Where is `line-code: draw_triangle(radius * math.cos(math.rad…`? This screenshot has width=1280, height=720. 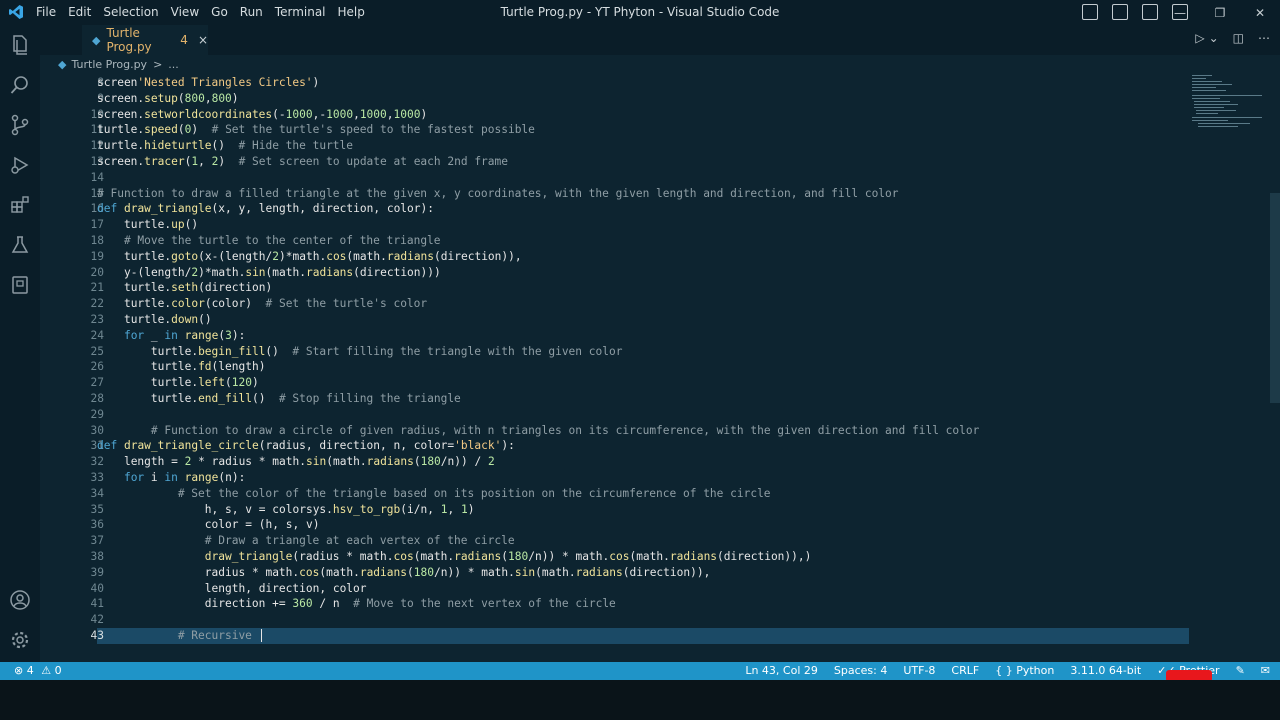 line-code: draw_triangle(radius * math.cos(math.rad… is located at coordinates (508, 556).